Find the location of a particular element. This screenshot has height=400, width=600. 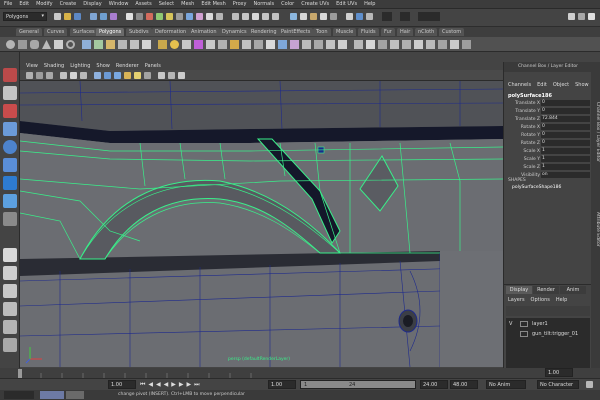

side-label-channel-box: Channel Box / Layer Editor is located at coordinates (595, 157).